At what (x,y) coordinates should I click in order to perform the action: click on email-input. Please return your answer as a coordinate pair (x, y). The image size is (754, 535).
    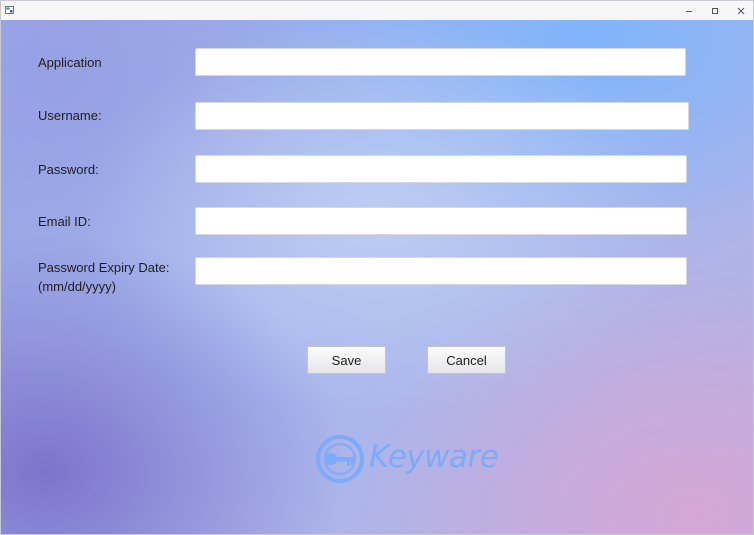
    Looking at the image, I should click on (441, 221).